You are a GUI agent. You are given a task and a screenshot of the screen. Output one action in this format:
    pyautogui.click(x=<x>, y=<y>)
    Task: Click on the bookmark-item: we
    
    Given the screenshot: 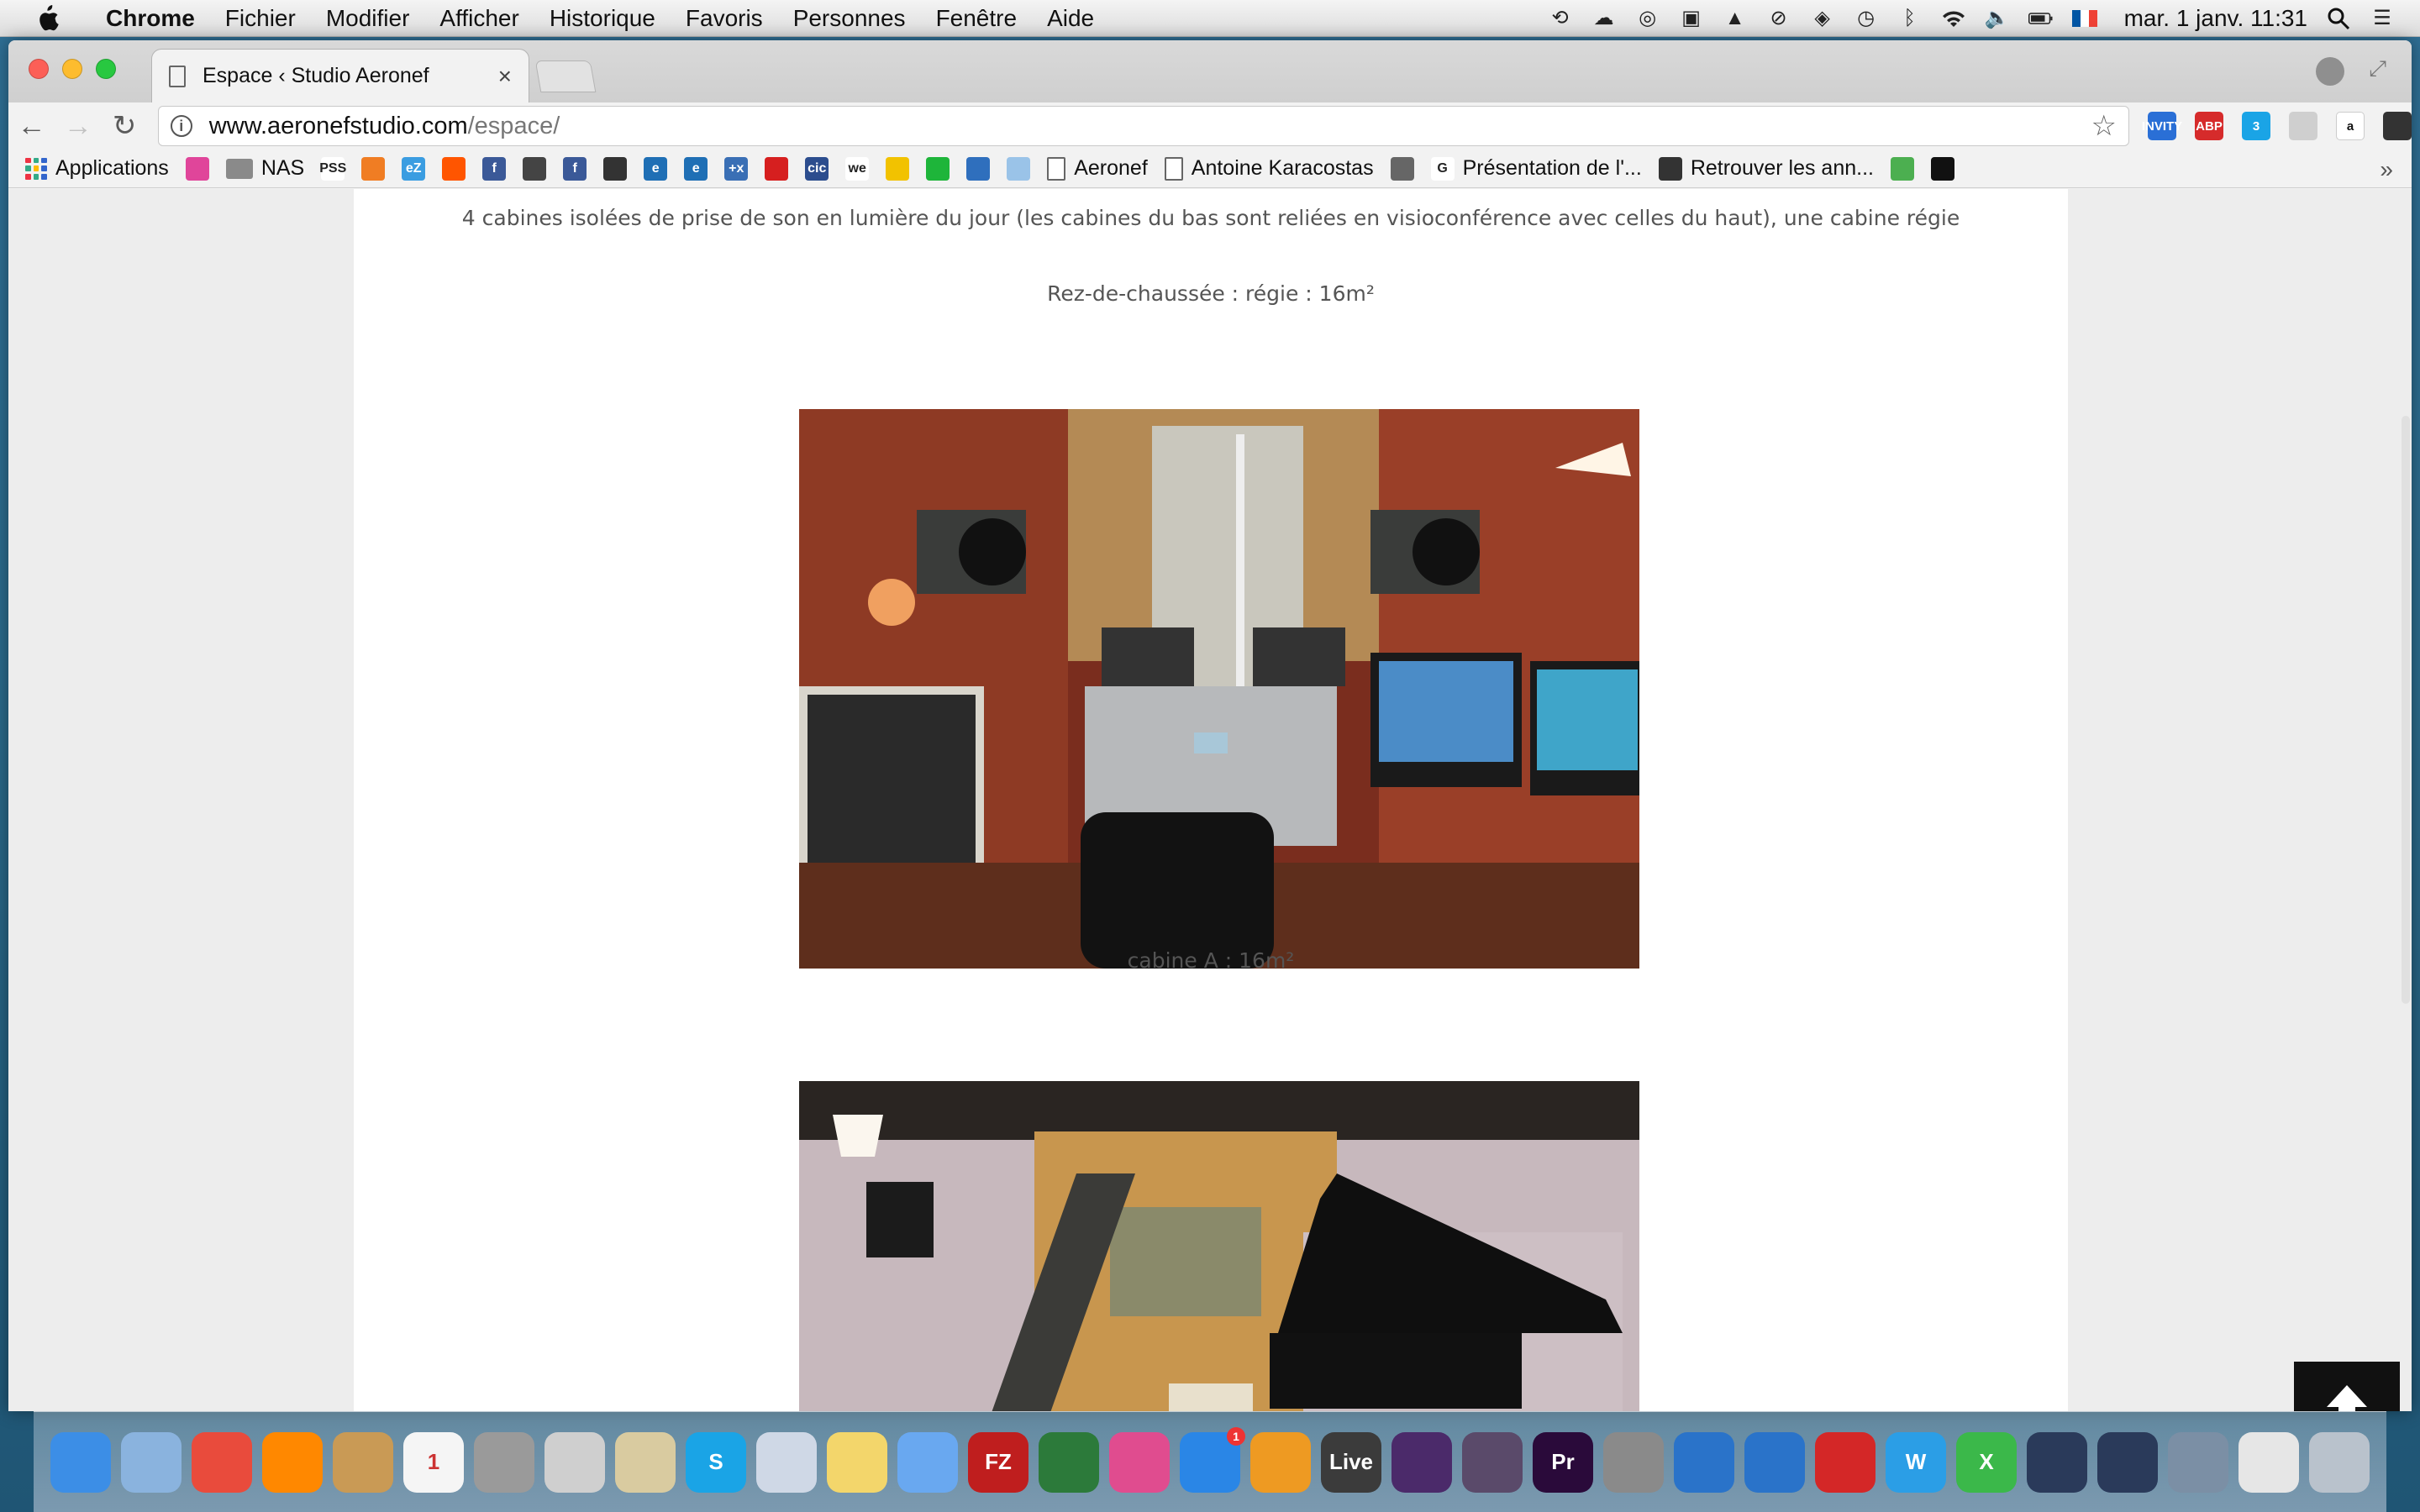 What is the action you would take?
    pyautogui.click(x=857, y=168)
    